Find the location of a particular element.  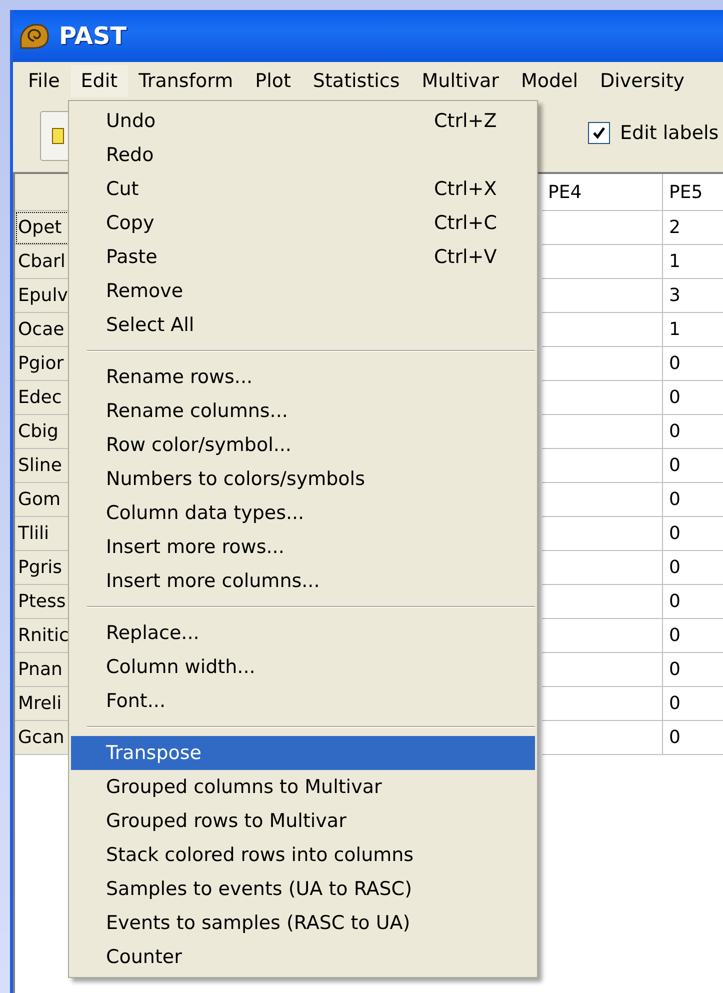

row-label: Cbarl is located at coordinates (42, 262).